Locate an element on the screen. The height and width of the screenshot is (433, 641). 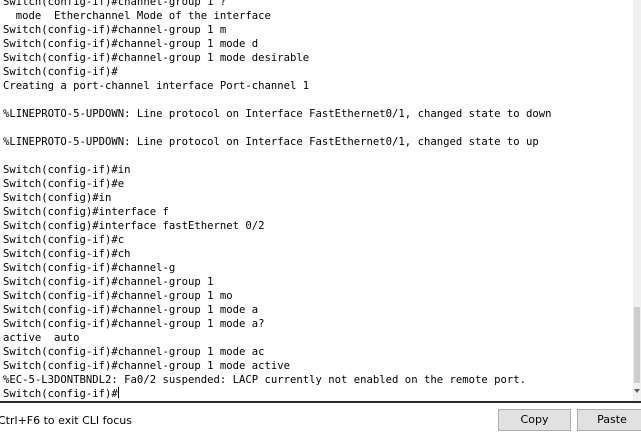
terminal-line-text: Switch(config-if)#channel-group 1 mo is located at coordinates (118, 296).